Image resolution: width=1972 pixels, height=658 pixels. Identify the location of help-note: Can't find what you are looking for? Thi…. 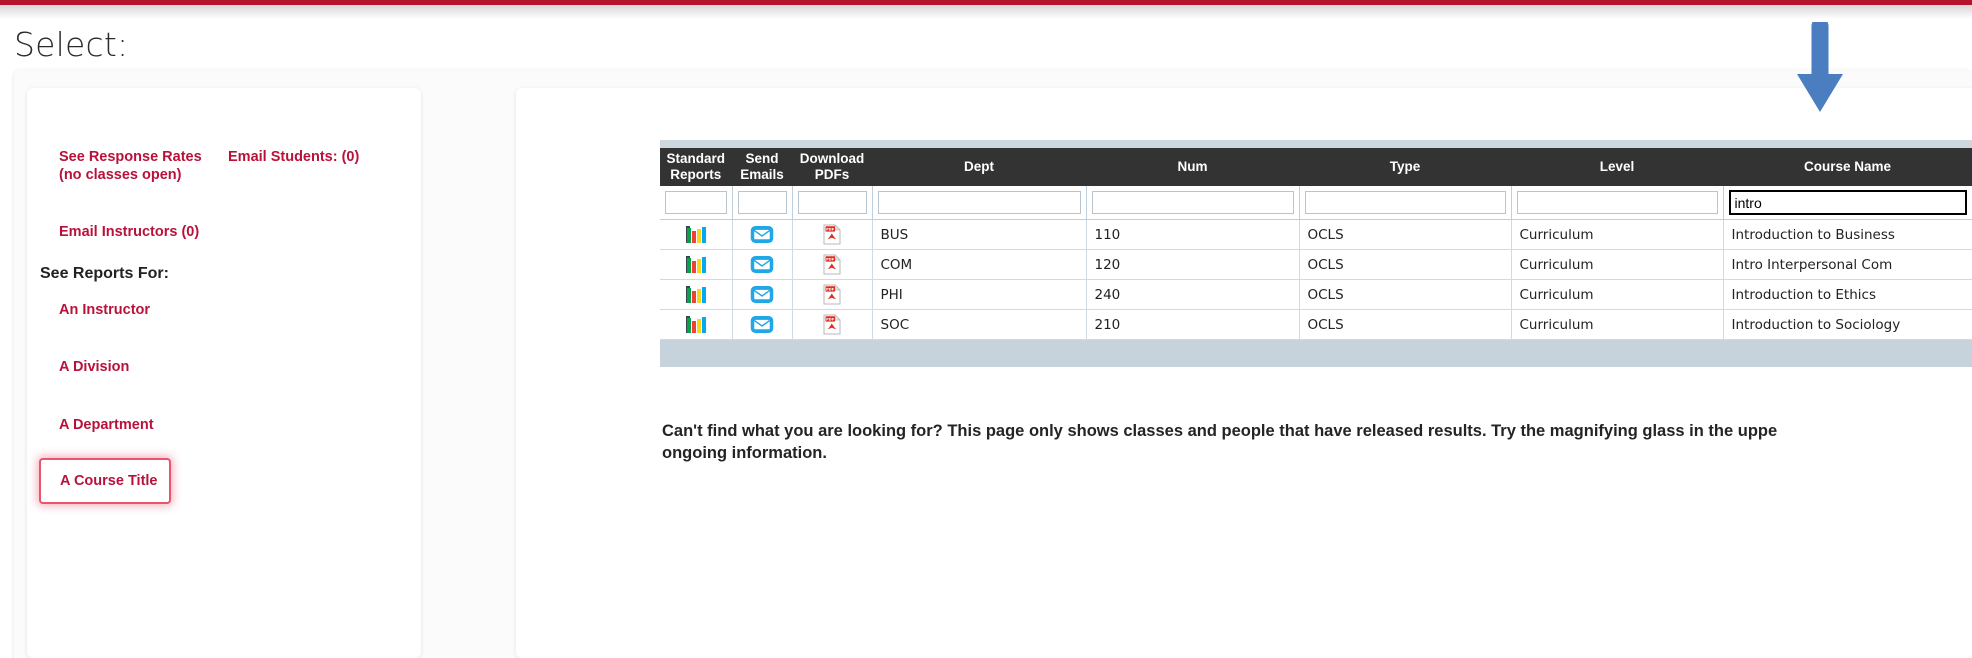
(1317, 442).